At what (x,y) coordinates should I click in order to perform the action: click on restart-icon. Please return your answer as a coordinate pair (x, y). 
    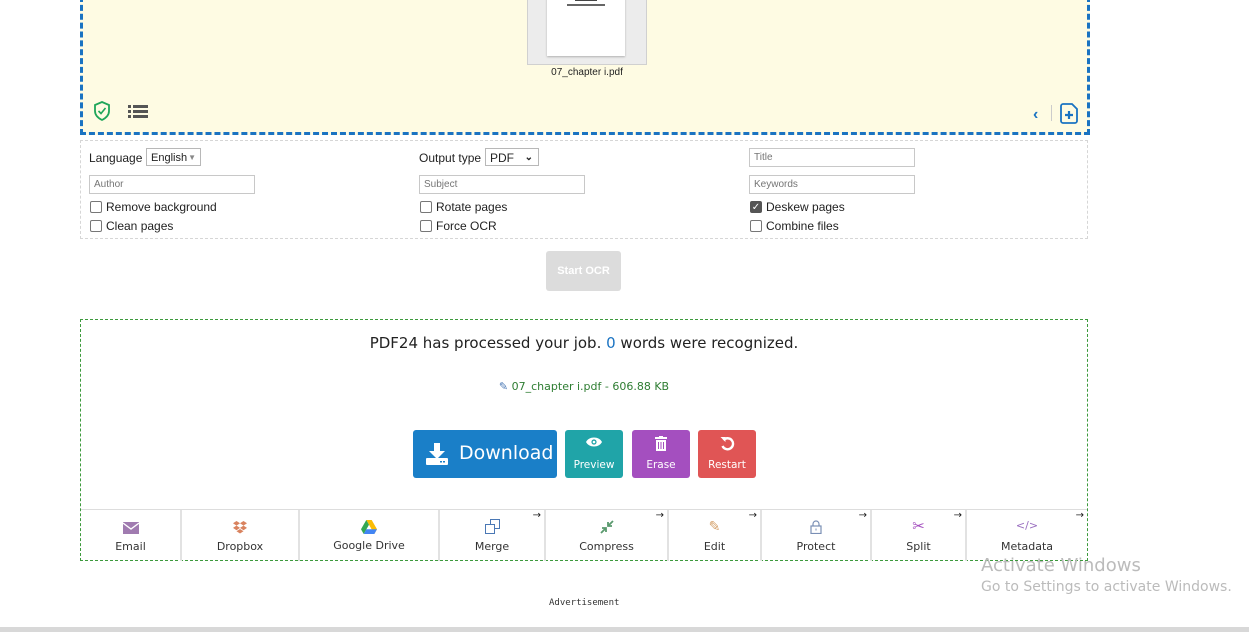
    Looking at the image, I should click on (727, 445).